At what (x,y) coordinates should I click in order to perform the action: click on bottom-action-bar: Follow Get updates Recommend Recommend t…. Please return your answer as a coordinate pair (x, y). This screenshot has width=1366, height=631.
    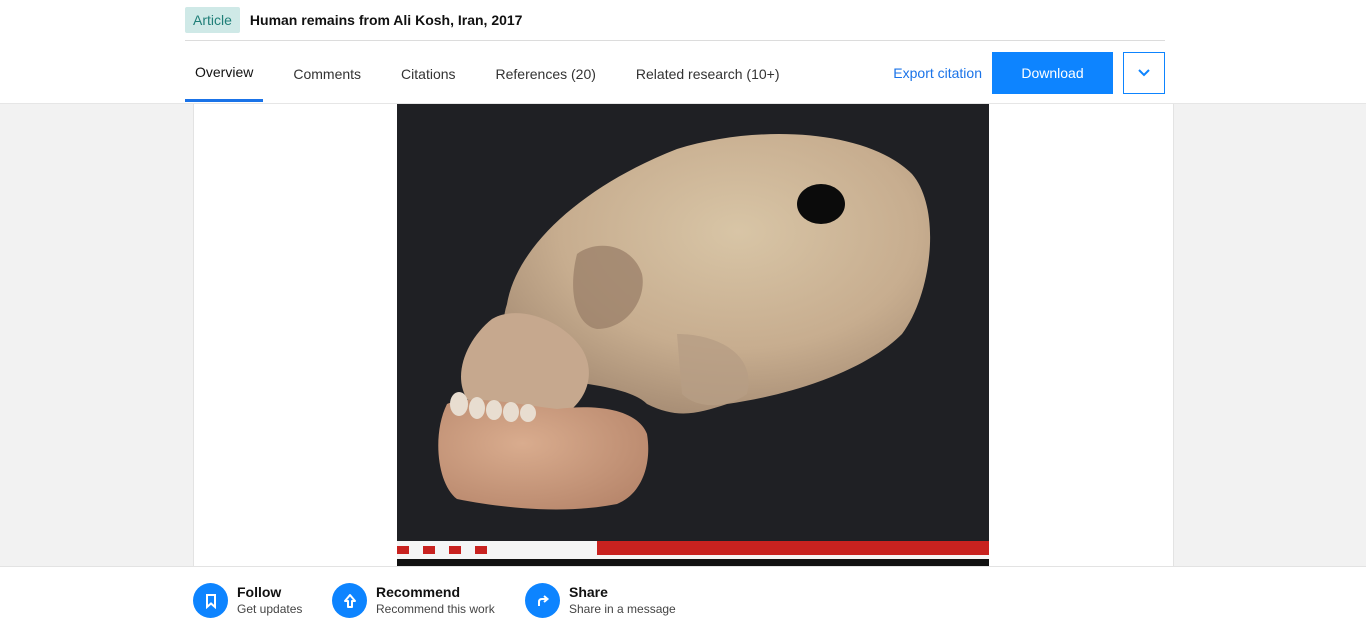
    Looking at the image, I should click on (683, 598).